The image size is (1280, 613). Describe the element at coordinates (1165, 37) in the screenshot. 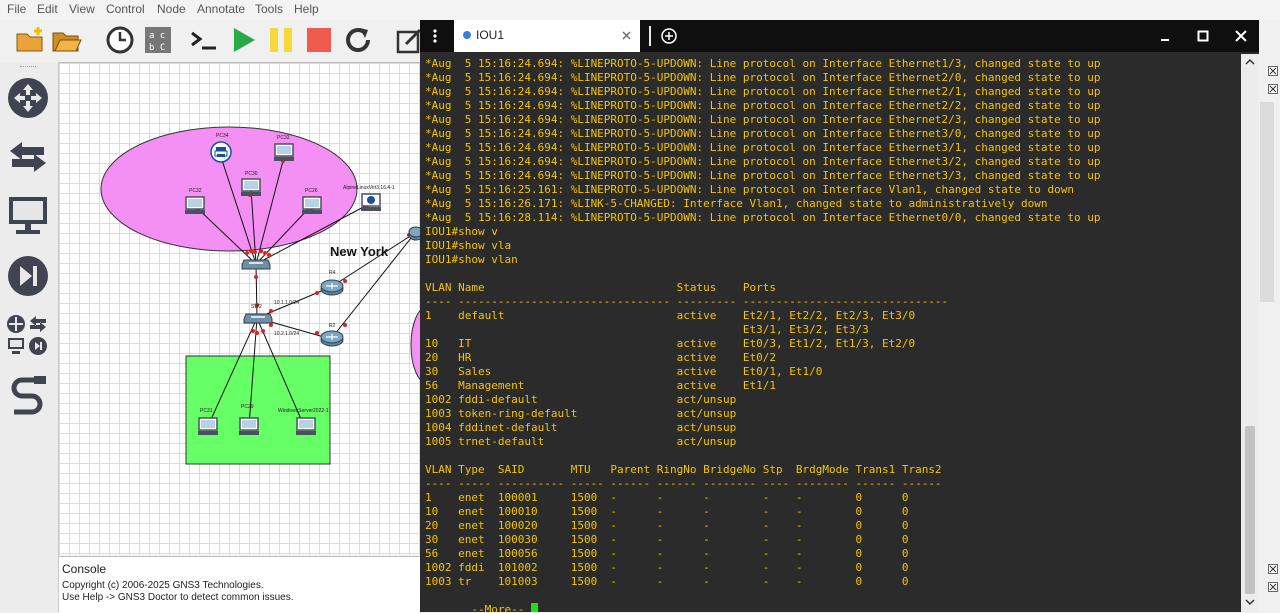

I see `minimize-icon` at that location.